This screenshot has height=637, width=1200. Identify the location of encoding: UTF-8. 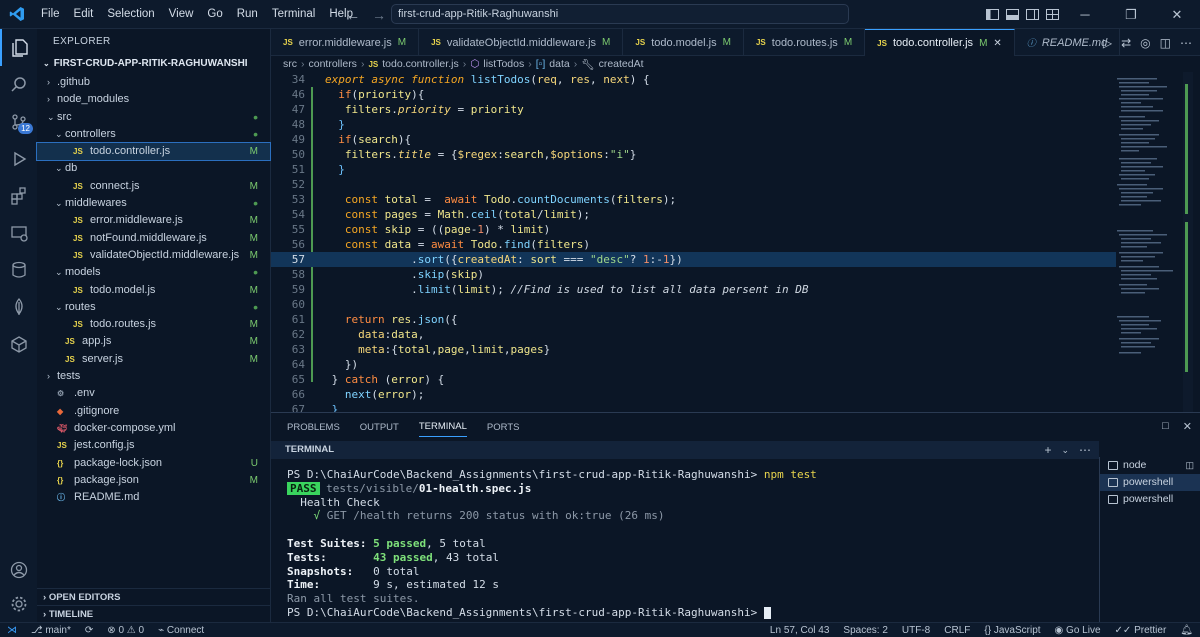
(916, 630).